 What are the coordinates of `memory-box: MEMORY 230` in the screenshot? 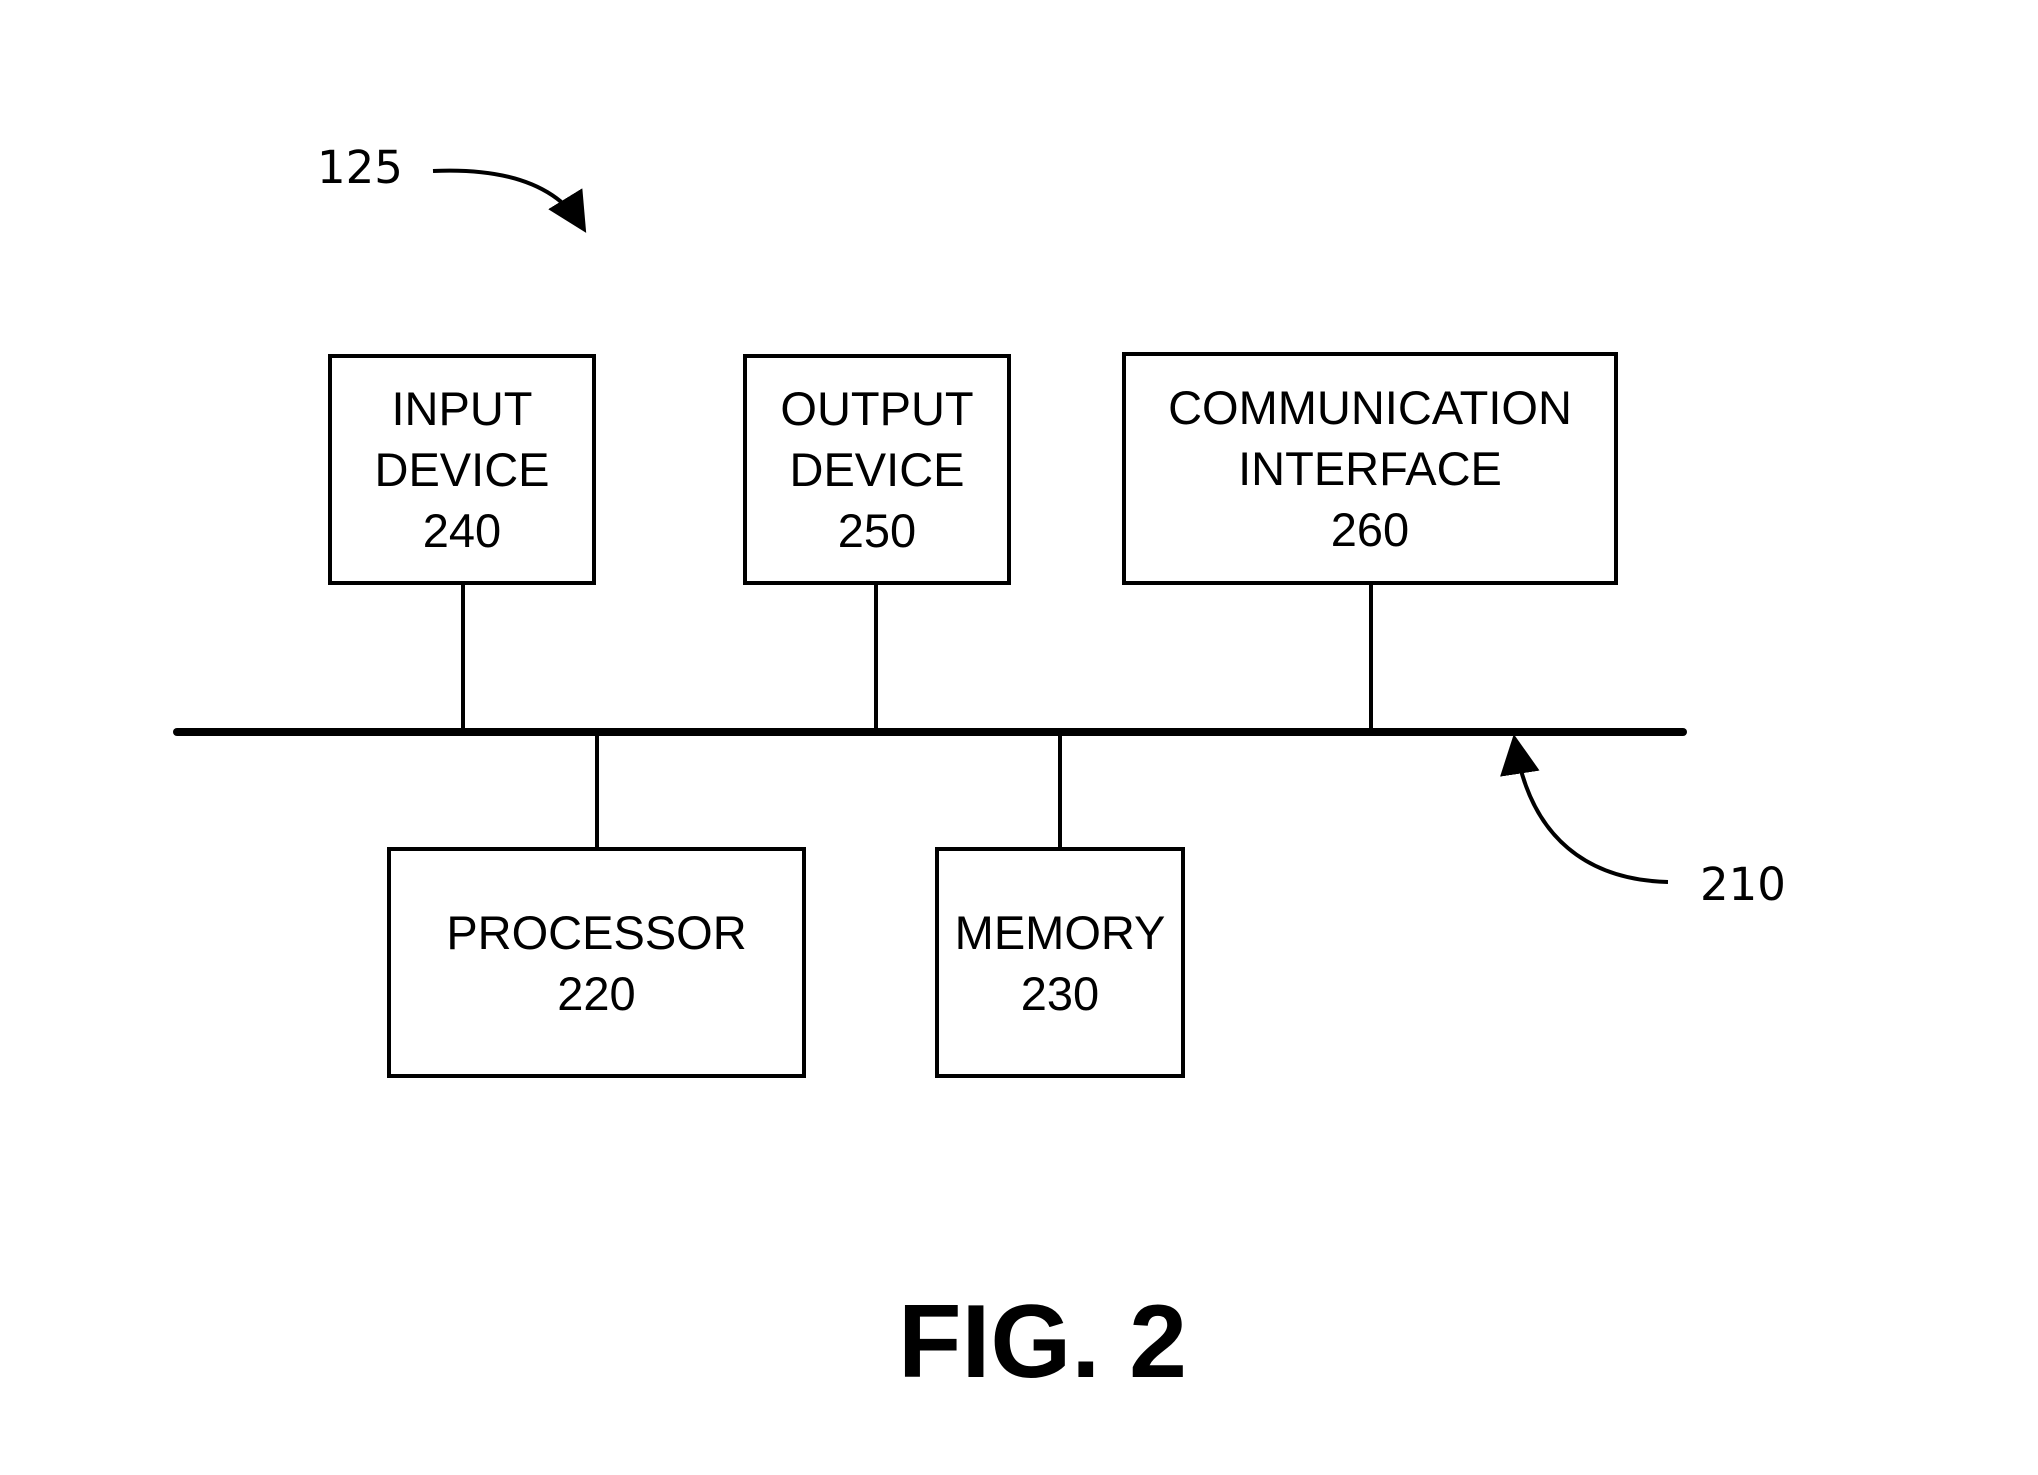 It's located at (1060, 962).